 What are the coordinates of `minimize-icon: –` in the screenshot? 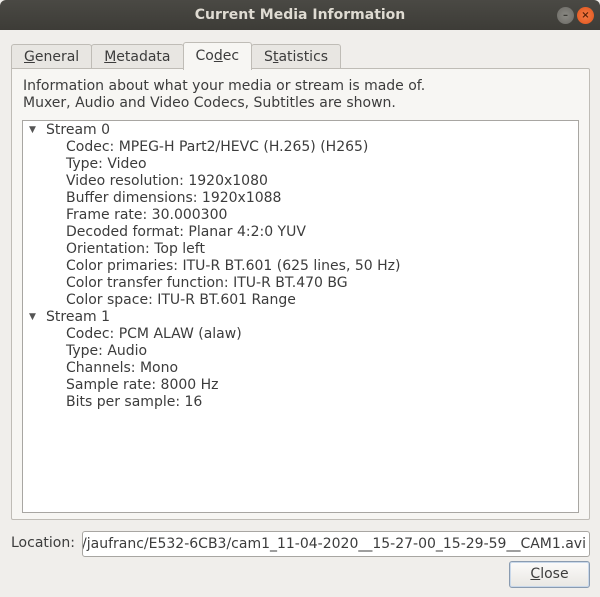 It's located at (565, 15).